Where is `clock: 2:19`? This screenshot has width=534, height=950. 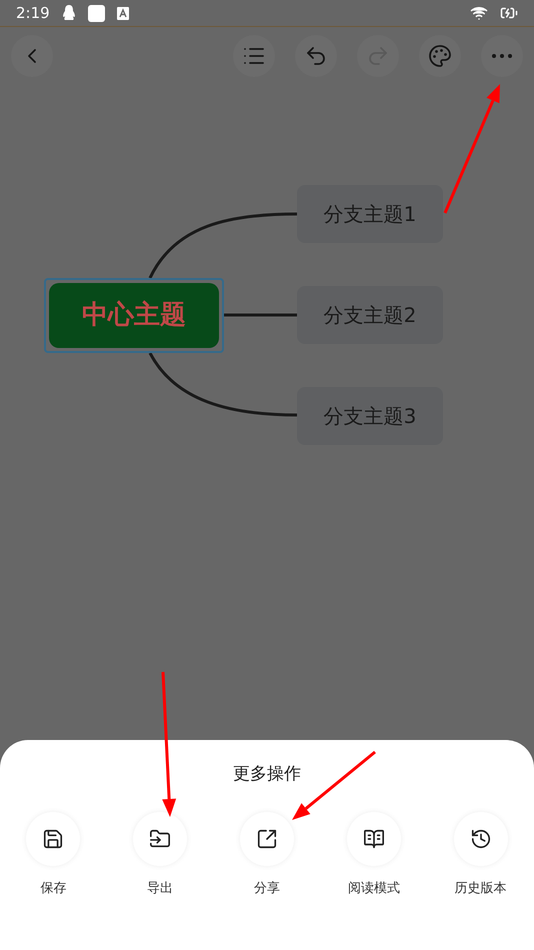 clock: 2:19 is located at coordinates (33, 13).